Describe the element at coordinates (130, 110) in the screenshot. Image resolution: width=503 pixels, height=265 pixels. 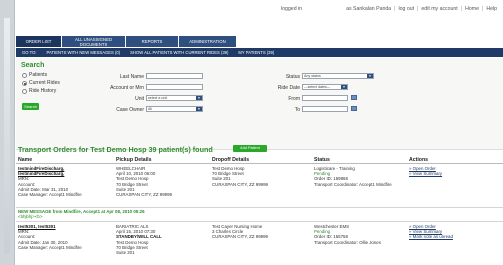
I see `case-owner-label: Case Owner` at that location.